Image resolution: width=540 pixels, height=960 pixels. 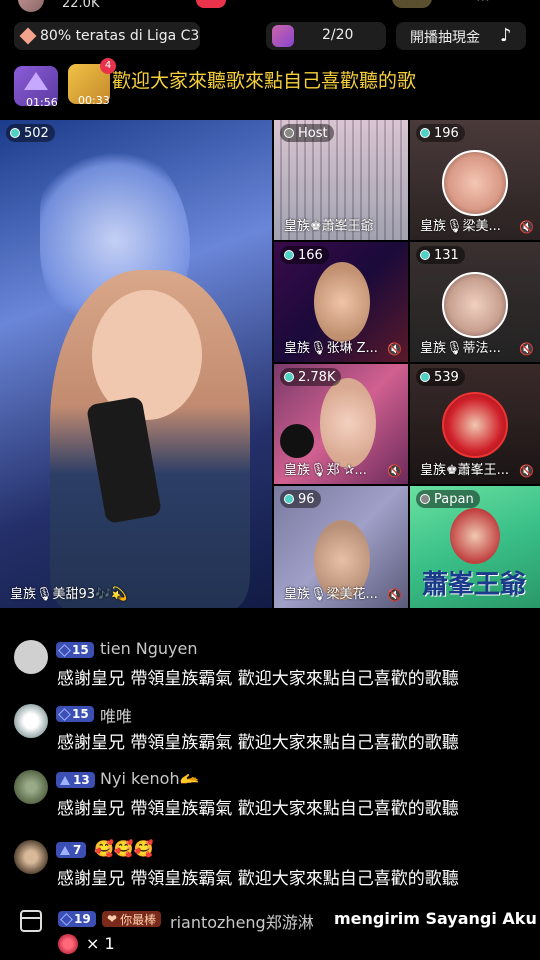 What do you see at coordinates (100, 943) in the screenshot?
I see `gift-count: × 1` at bounding box center [100, 943].